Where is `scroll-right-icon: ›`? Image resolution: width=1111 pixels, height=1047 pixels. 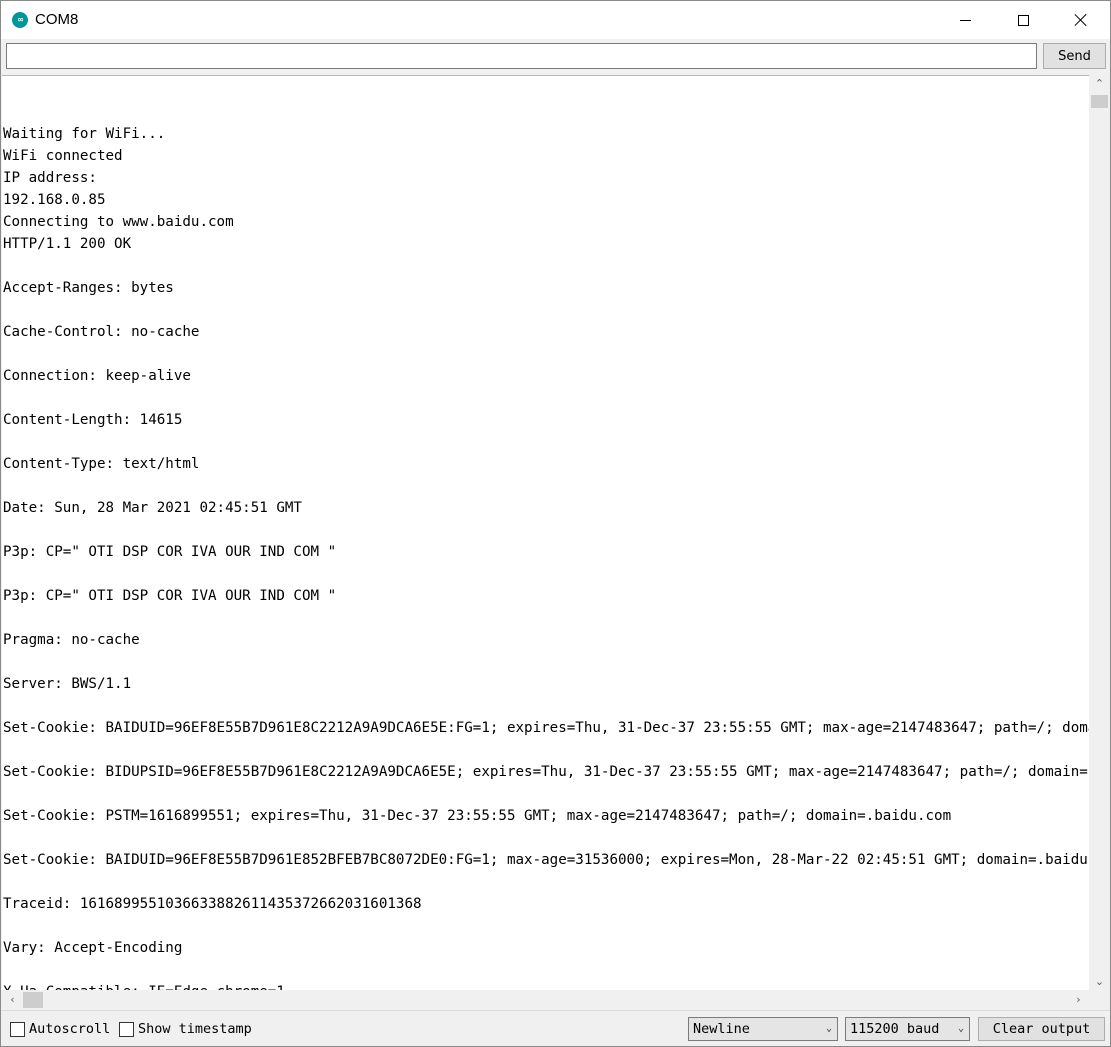
scroll-right-icon: › is located at coordinates (1078, 1000).